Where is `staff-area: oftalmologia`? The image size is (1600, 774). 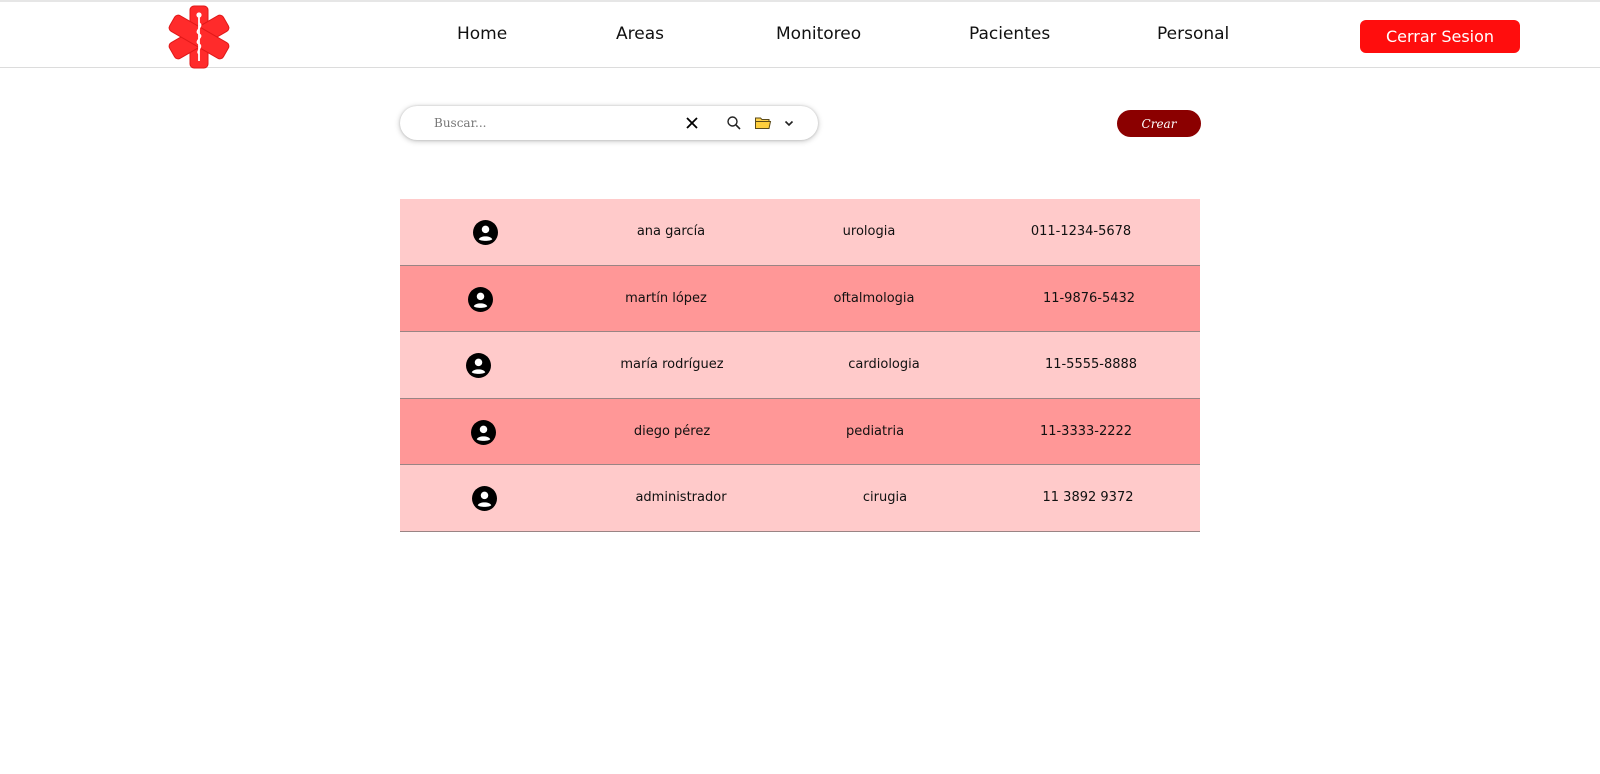 staff-area: oftalmologia is located at coordinates (874, 298).